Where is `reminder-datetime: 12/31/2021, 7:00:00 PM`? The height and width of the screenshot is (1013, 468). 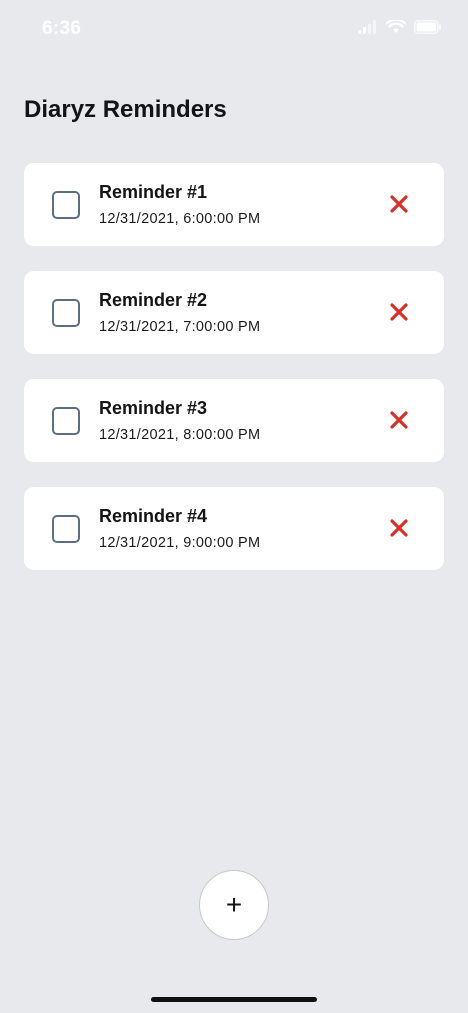 reminder-datetime: 12/31/2021, 7:00:00 PM is located at coordinates (180, 327).